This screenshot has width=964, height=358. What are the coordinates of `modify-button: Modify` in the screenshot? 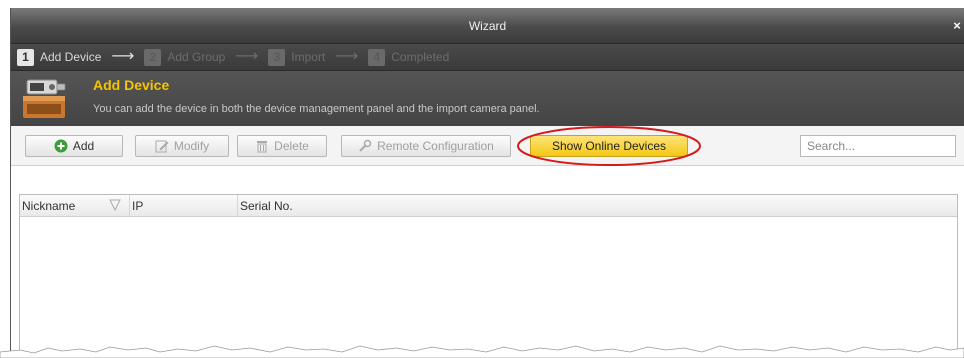 It's located at (182, 146).